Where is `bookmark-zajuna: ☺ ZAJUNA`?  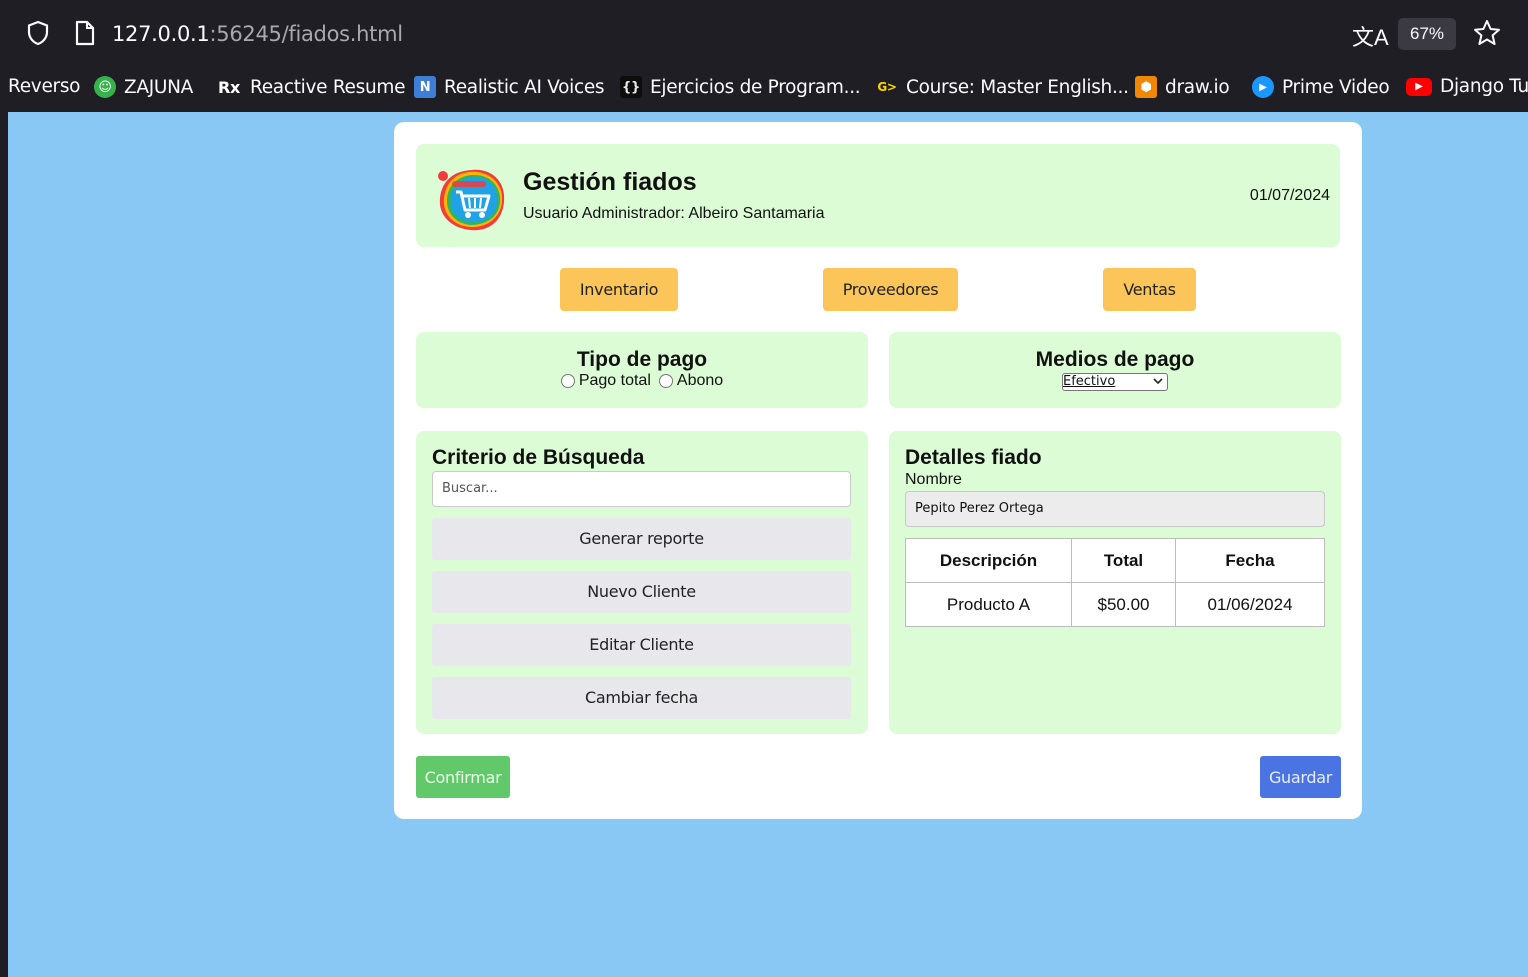 bookmark-zajuna: ☺ ZAJUNA is located at coordinates (143, 87).